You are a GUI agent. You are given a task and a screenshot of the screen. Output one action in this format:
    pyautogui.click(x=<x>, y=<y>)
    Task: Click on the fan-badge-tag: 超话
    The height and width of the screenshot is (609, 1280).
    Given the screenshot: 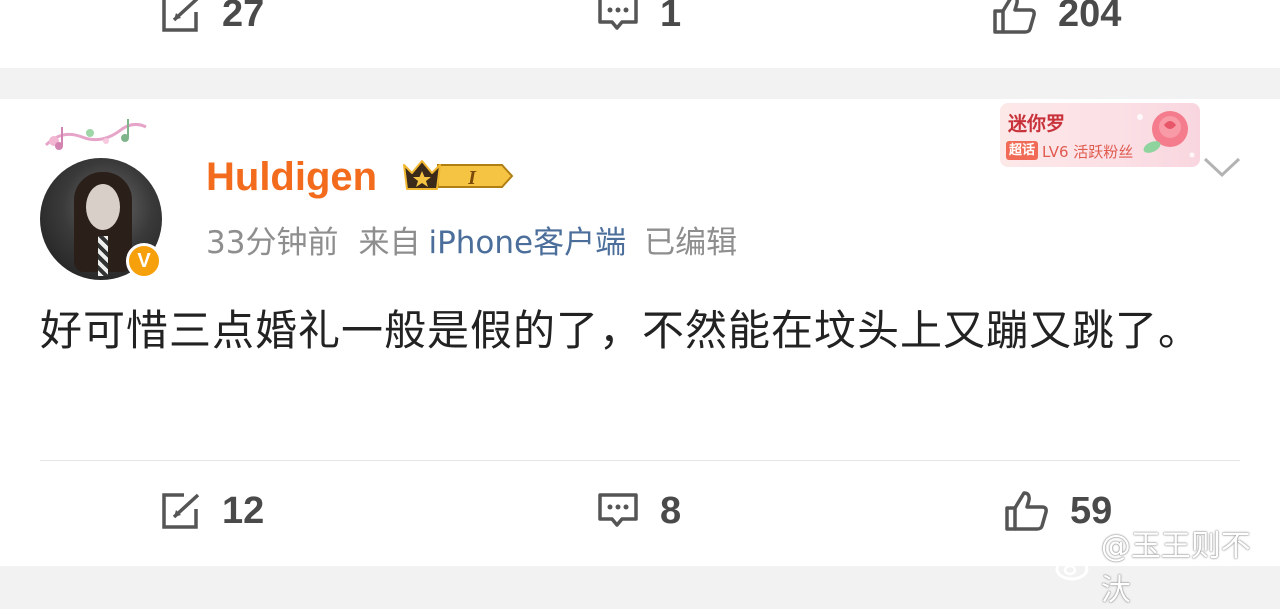 What is the action you would take?
    pyautogui.click(x=1022, y=150)
    